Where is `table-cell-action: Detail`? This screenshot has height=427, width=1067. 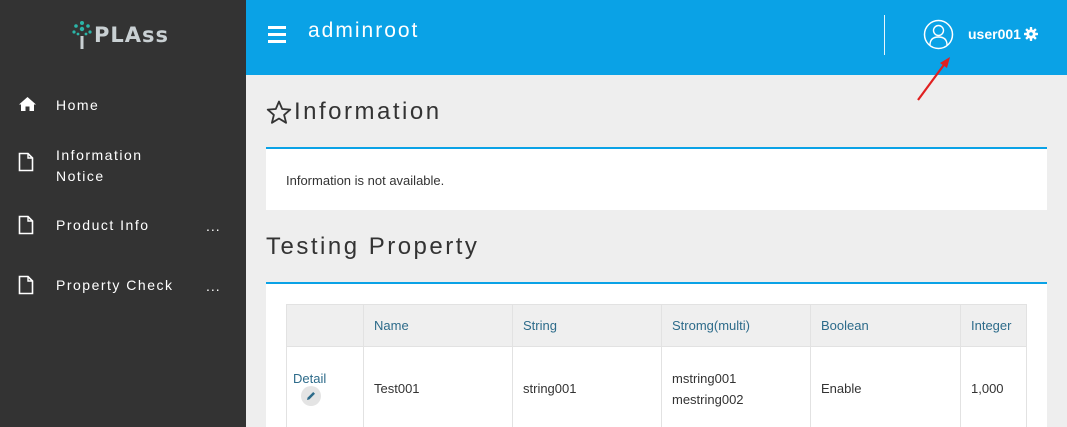
table-cell-action: Detail is located at coordinates (325, 386).